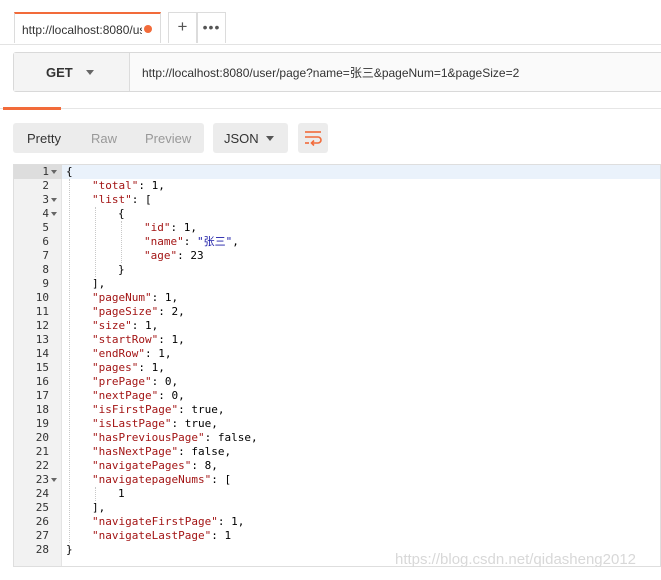 The width and height of the screenshot is (661, 580). I want to click on more-tabs-button: •••, so click(211, 27).